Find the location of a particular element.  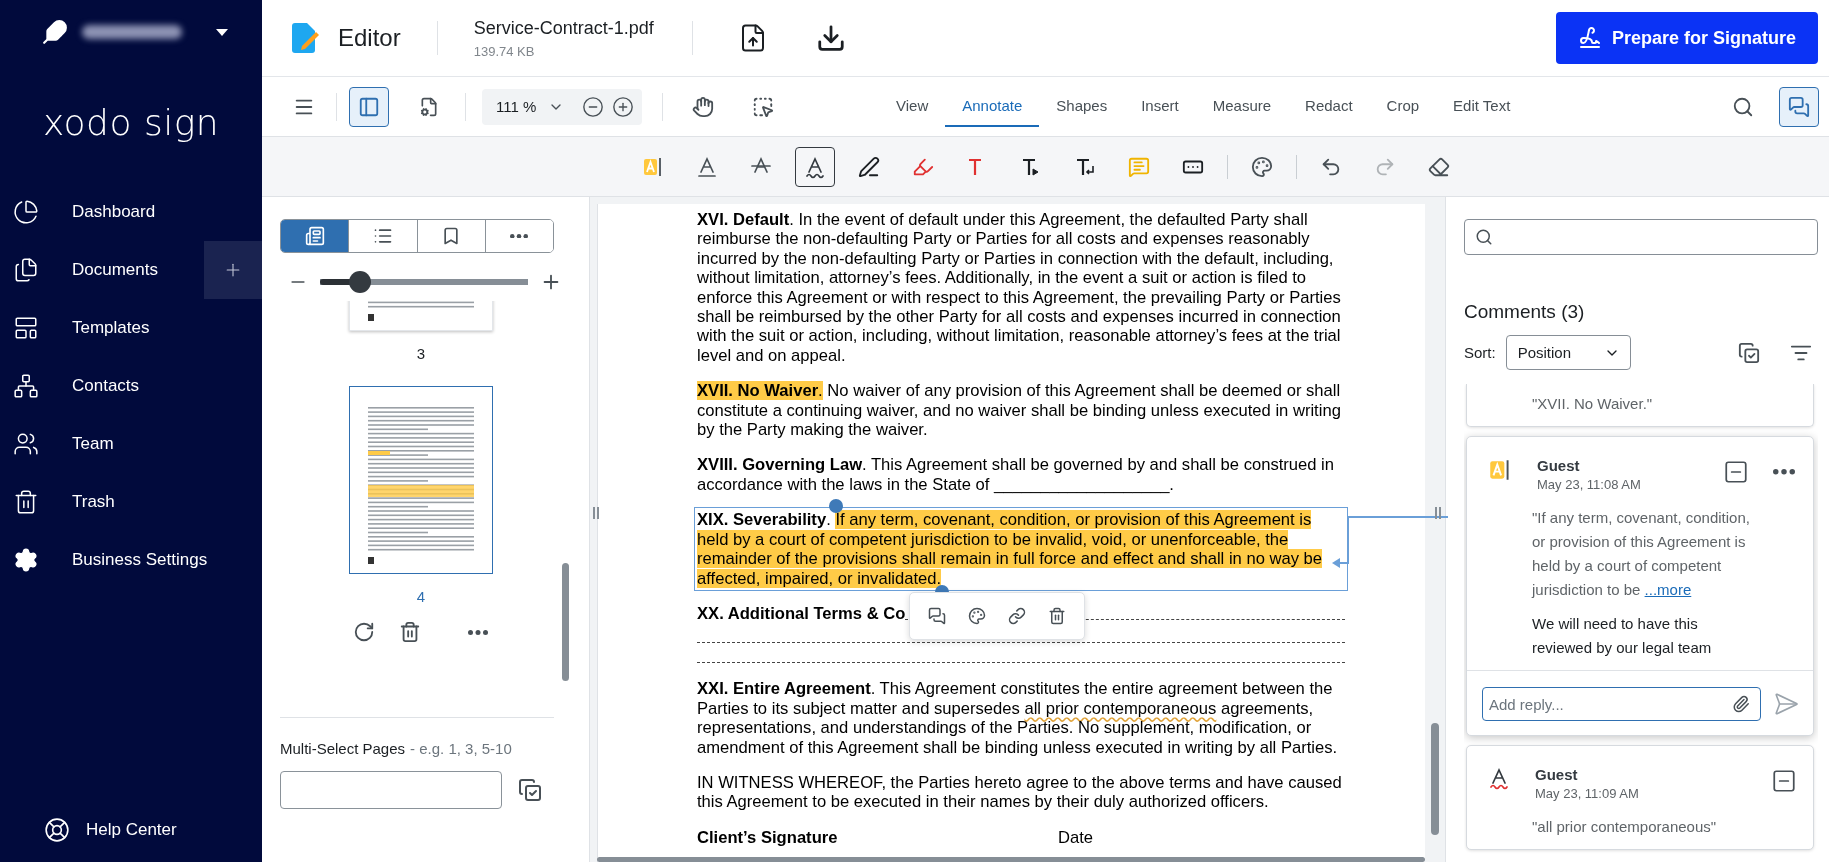

comment-card is located at coordinates (1640, 586).